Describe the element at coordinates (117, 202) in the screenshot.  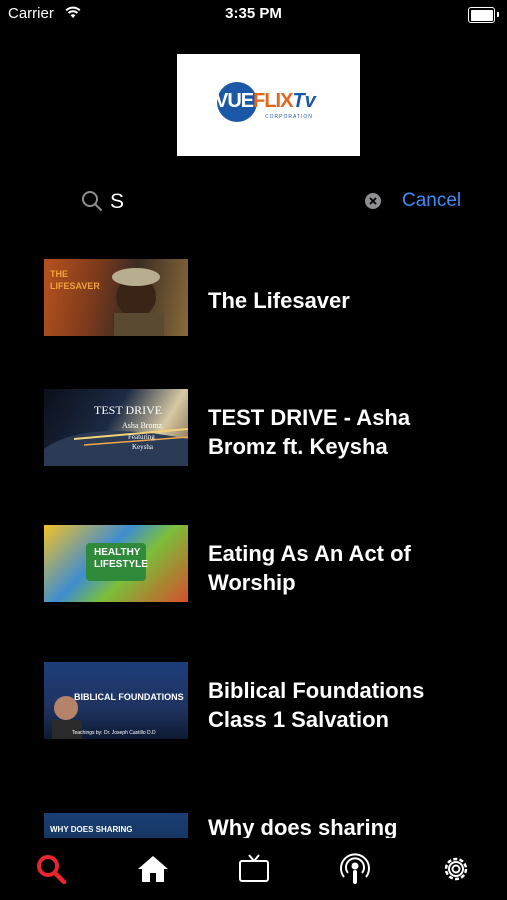
I see `search-input: S` at that location.